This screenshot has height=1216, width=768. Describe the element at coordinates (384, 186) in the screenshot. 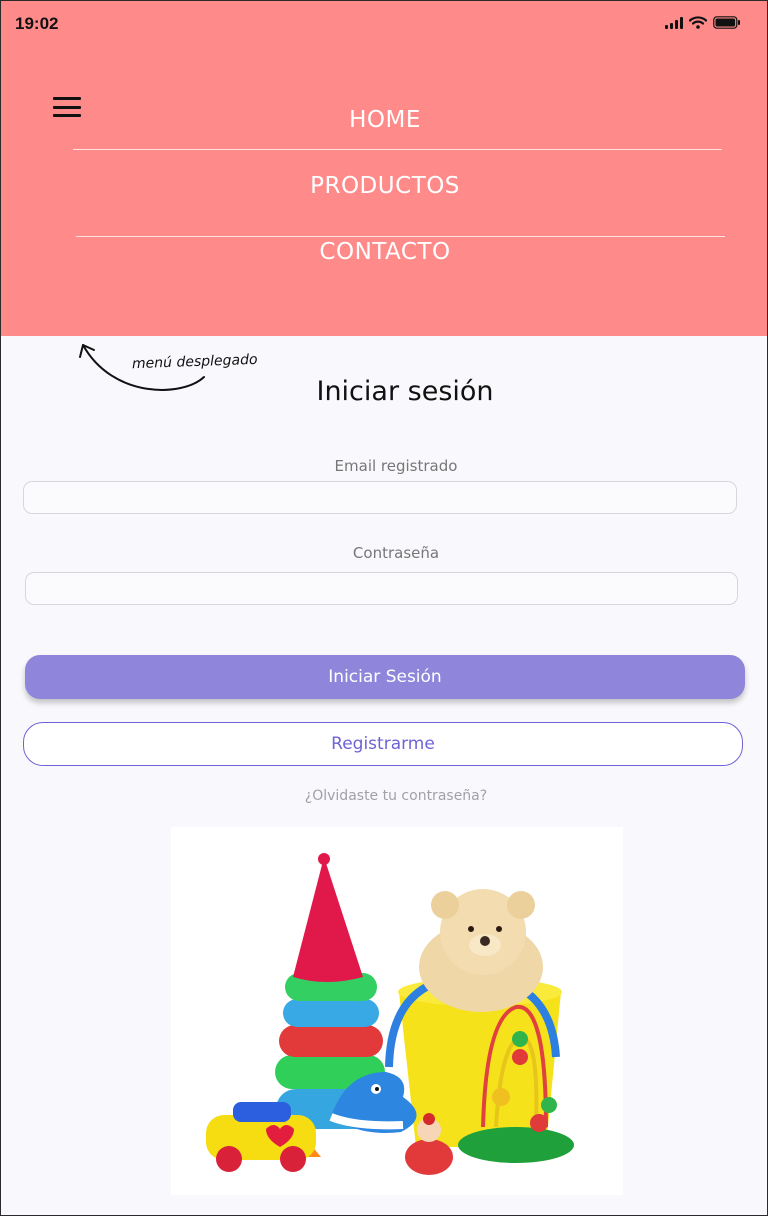

I see `nav-item-productos: PRODUCTOS` at that location.